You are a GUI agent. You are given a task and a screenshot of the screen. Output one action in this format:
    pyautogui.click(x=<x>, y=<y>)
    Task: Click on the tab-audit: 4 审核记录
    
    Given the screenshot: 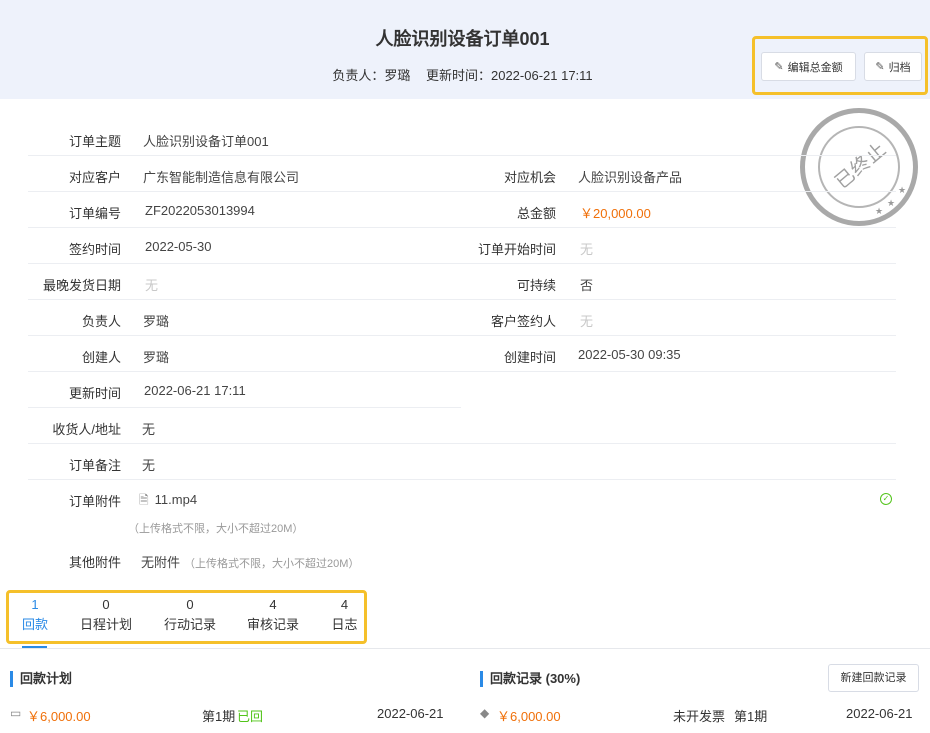 What is the action you would take?
    pyautogui.click(x=273, y=614)
    